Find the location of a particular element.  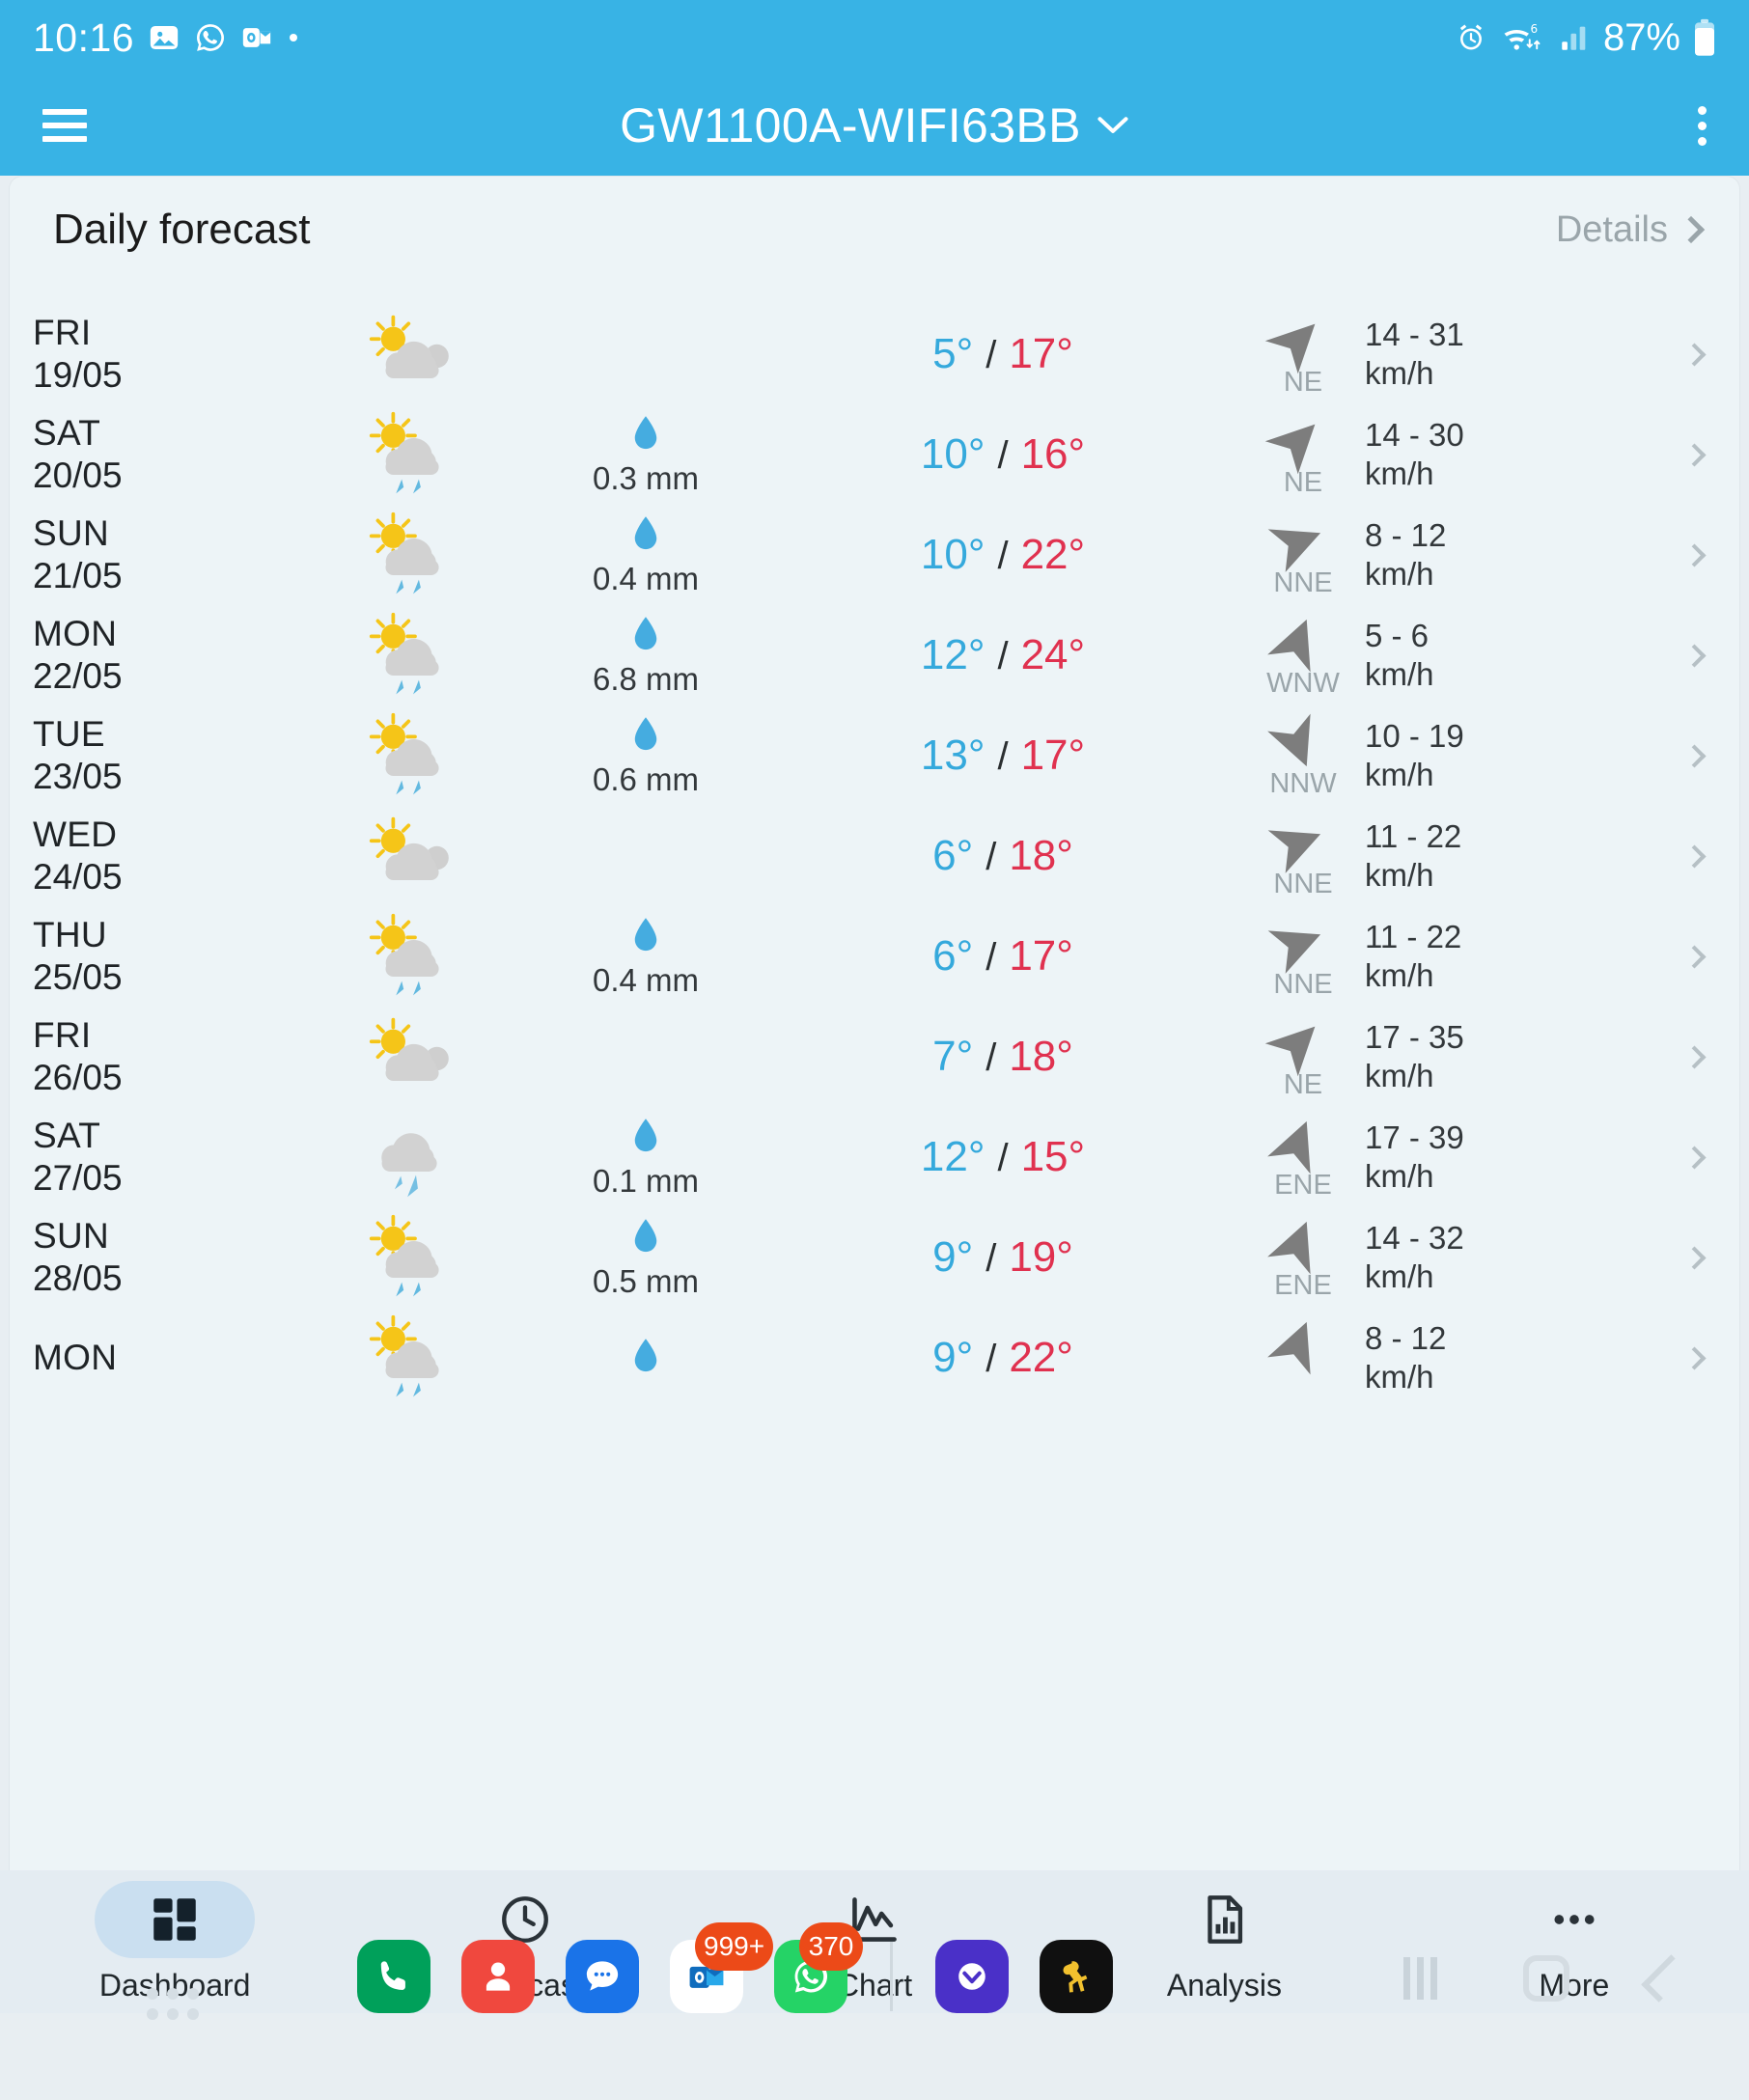

wind-speed: 10 - 19 km/h is located at coordinates (1414, 754).